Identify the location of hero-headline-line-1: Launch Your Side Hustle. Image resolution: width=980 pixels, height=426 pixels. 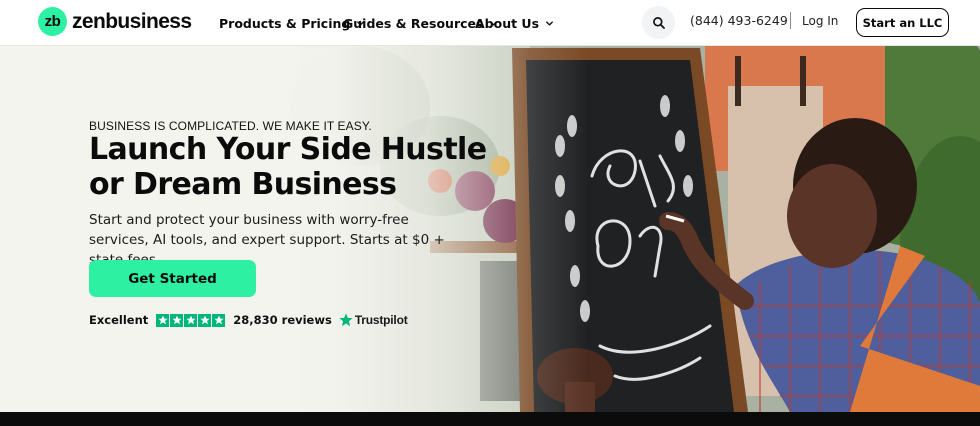
(288, 149).